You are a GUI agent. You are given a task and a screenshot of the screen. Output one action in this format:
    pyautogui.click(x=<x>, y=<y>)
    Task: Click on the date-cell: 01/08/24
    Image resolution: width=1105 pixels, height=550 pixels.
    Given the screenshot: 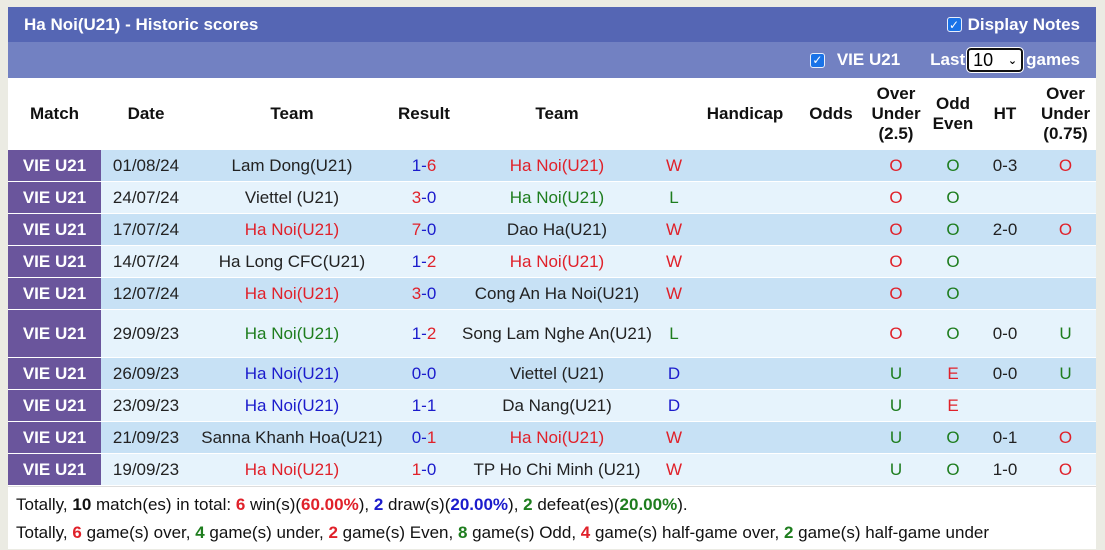 What is the action you would take?
    pyautogui.click(x=146, y=166)
    